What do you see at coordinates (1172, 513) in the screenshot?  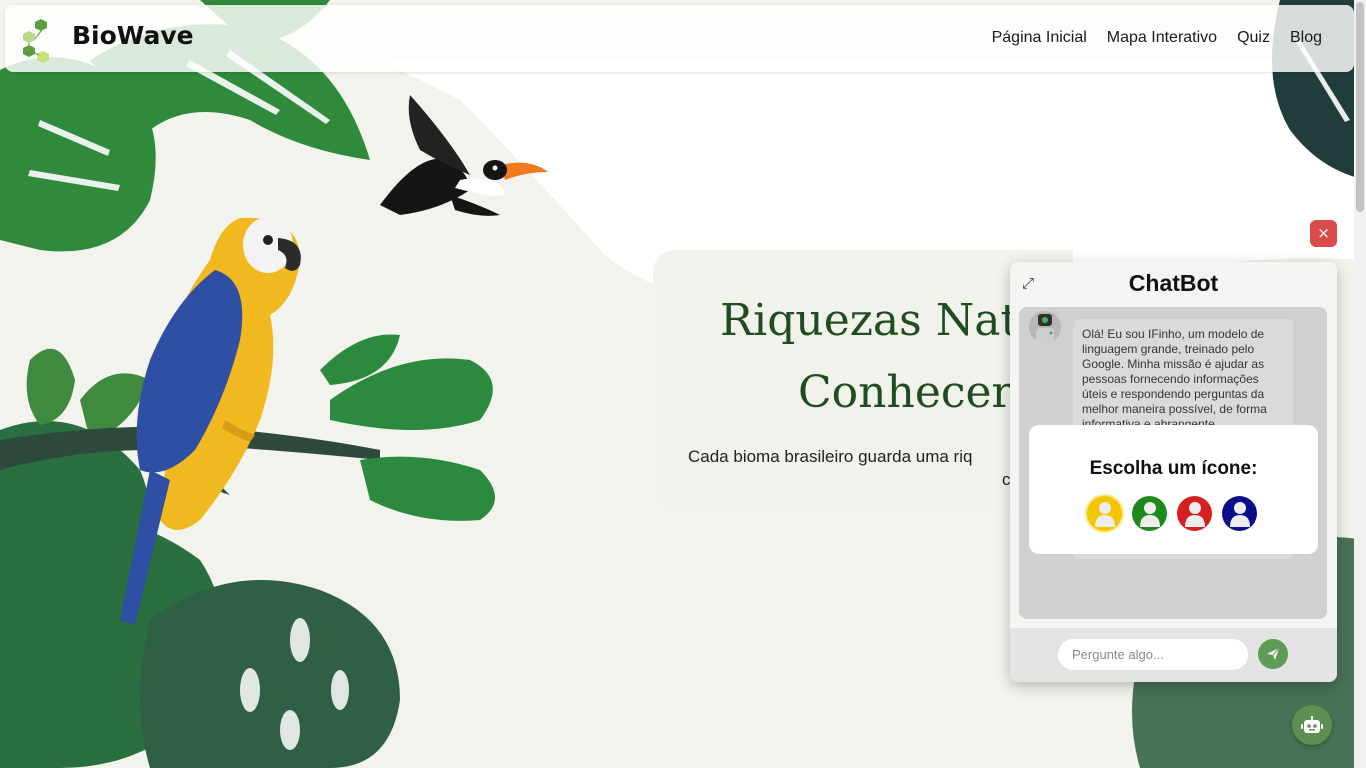 I see `icon-options` at bounding box center [1172, 513].